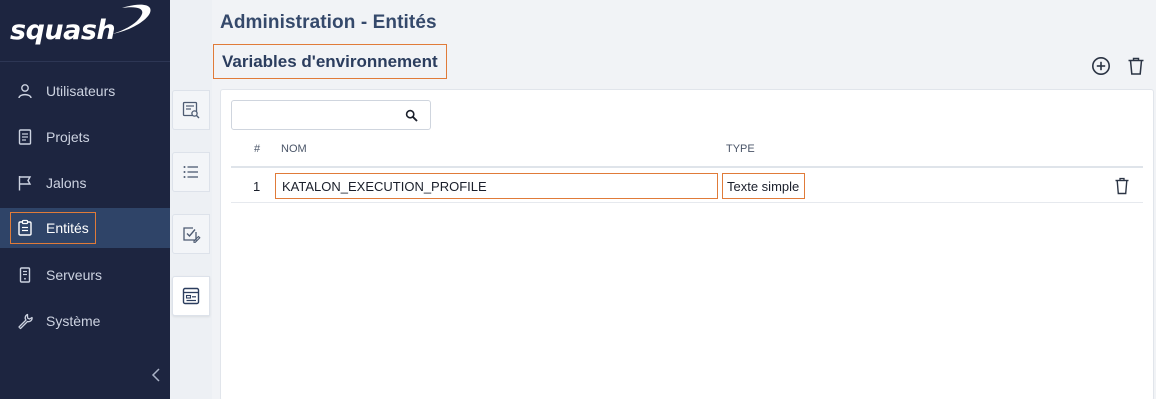 This screenshot has height=399, width=1156. Describe the element at coordinates (66, 183) in the screenshot. I see `sidebar-item-label: Jalons` at that location.